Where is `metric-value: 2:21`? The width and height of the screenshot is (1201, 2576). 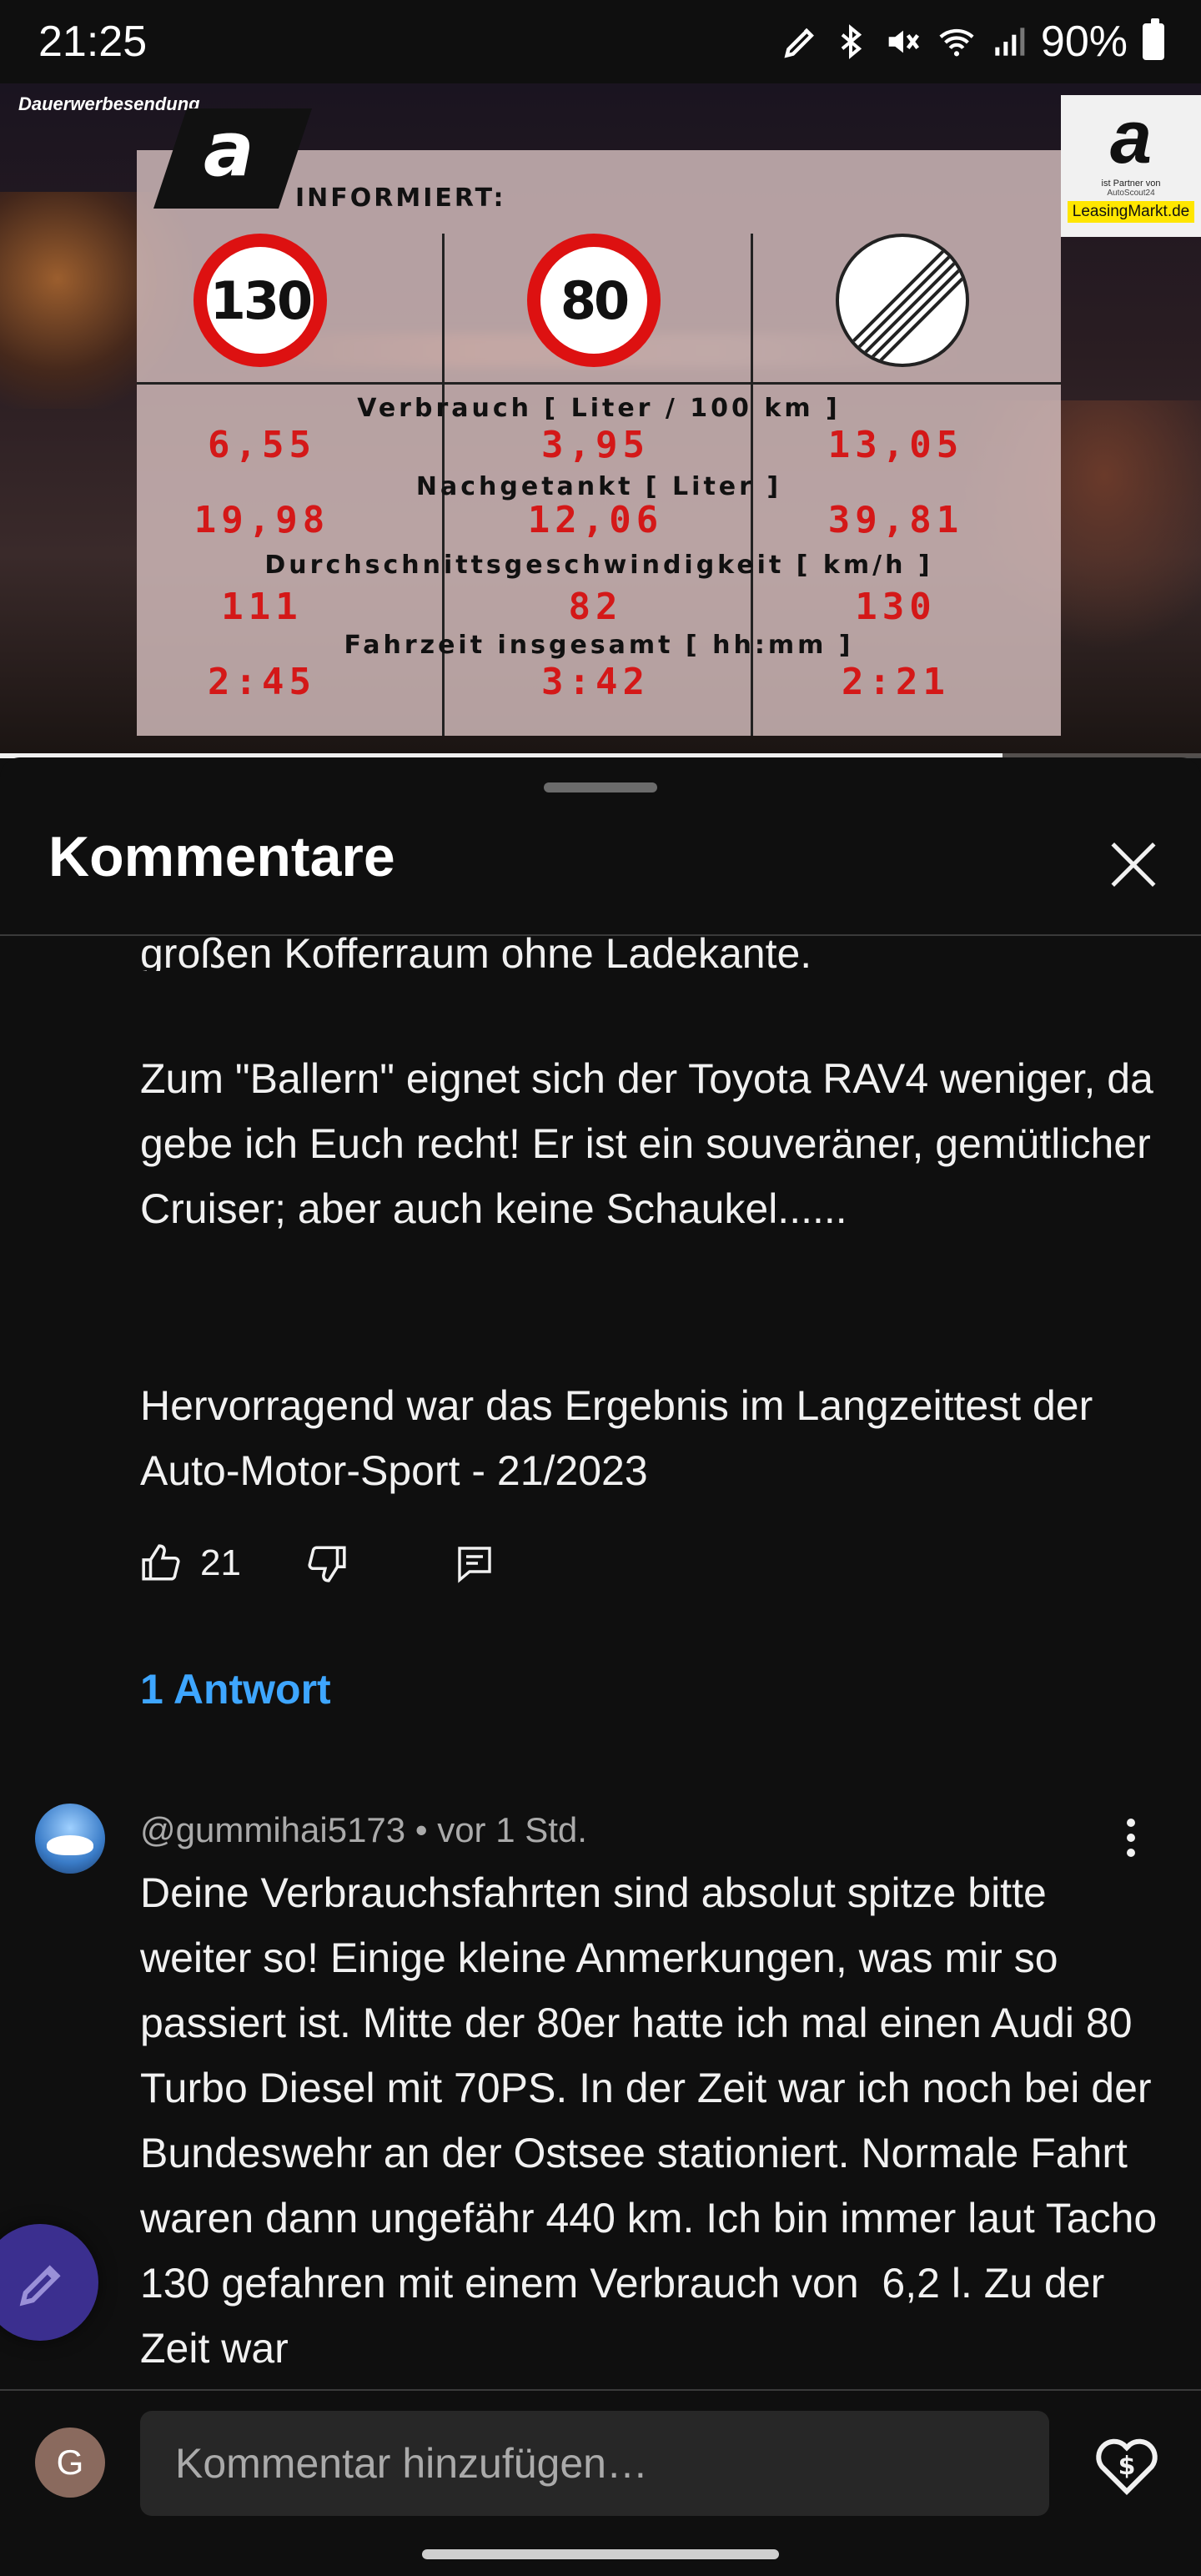
metric-value: 2:21 is located at coordinates (896, 682).